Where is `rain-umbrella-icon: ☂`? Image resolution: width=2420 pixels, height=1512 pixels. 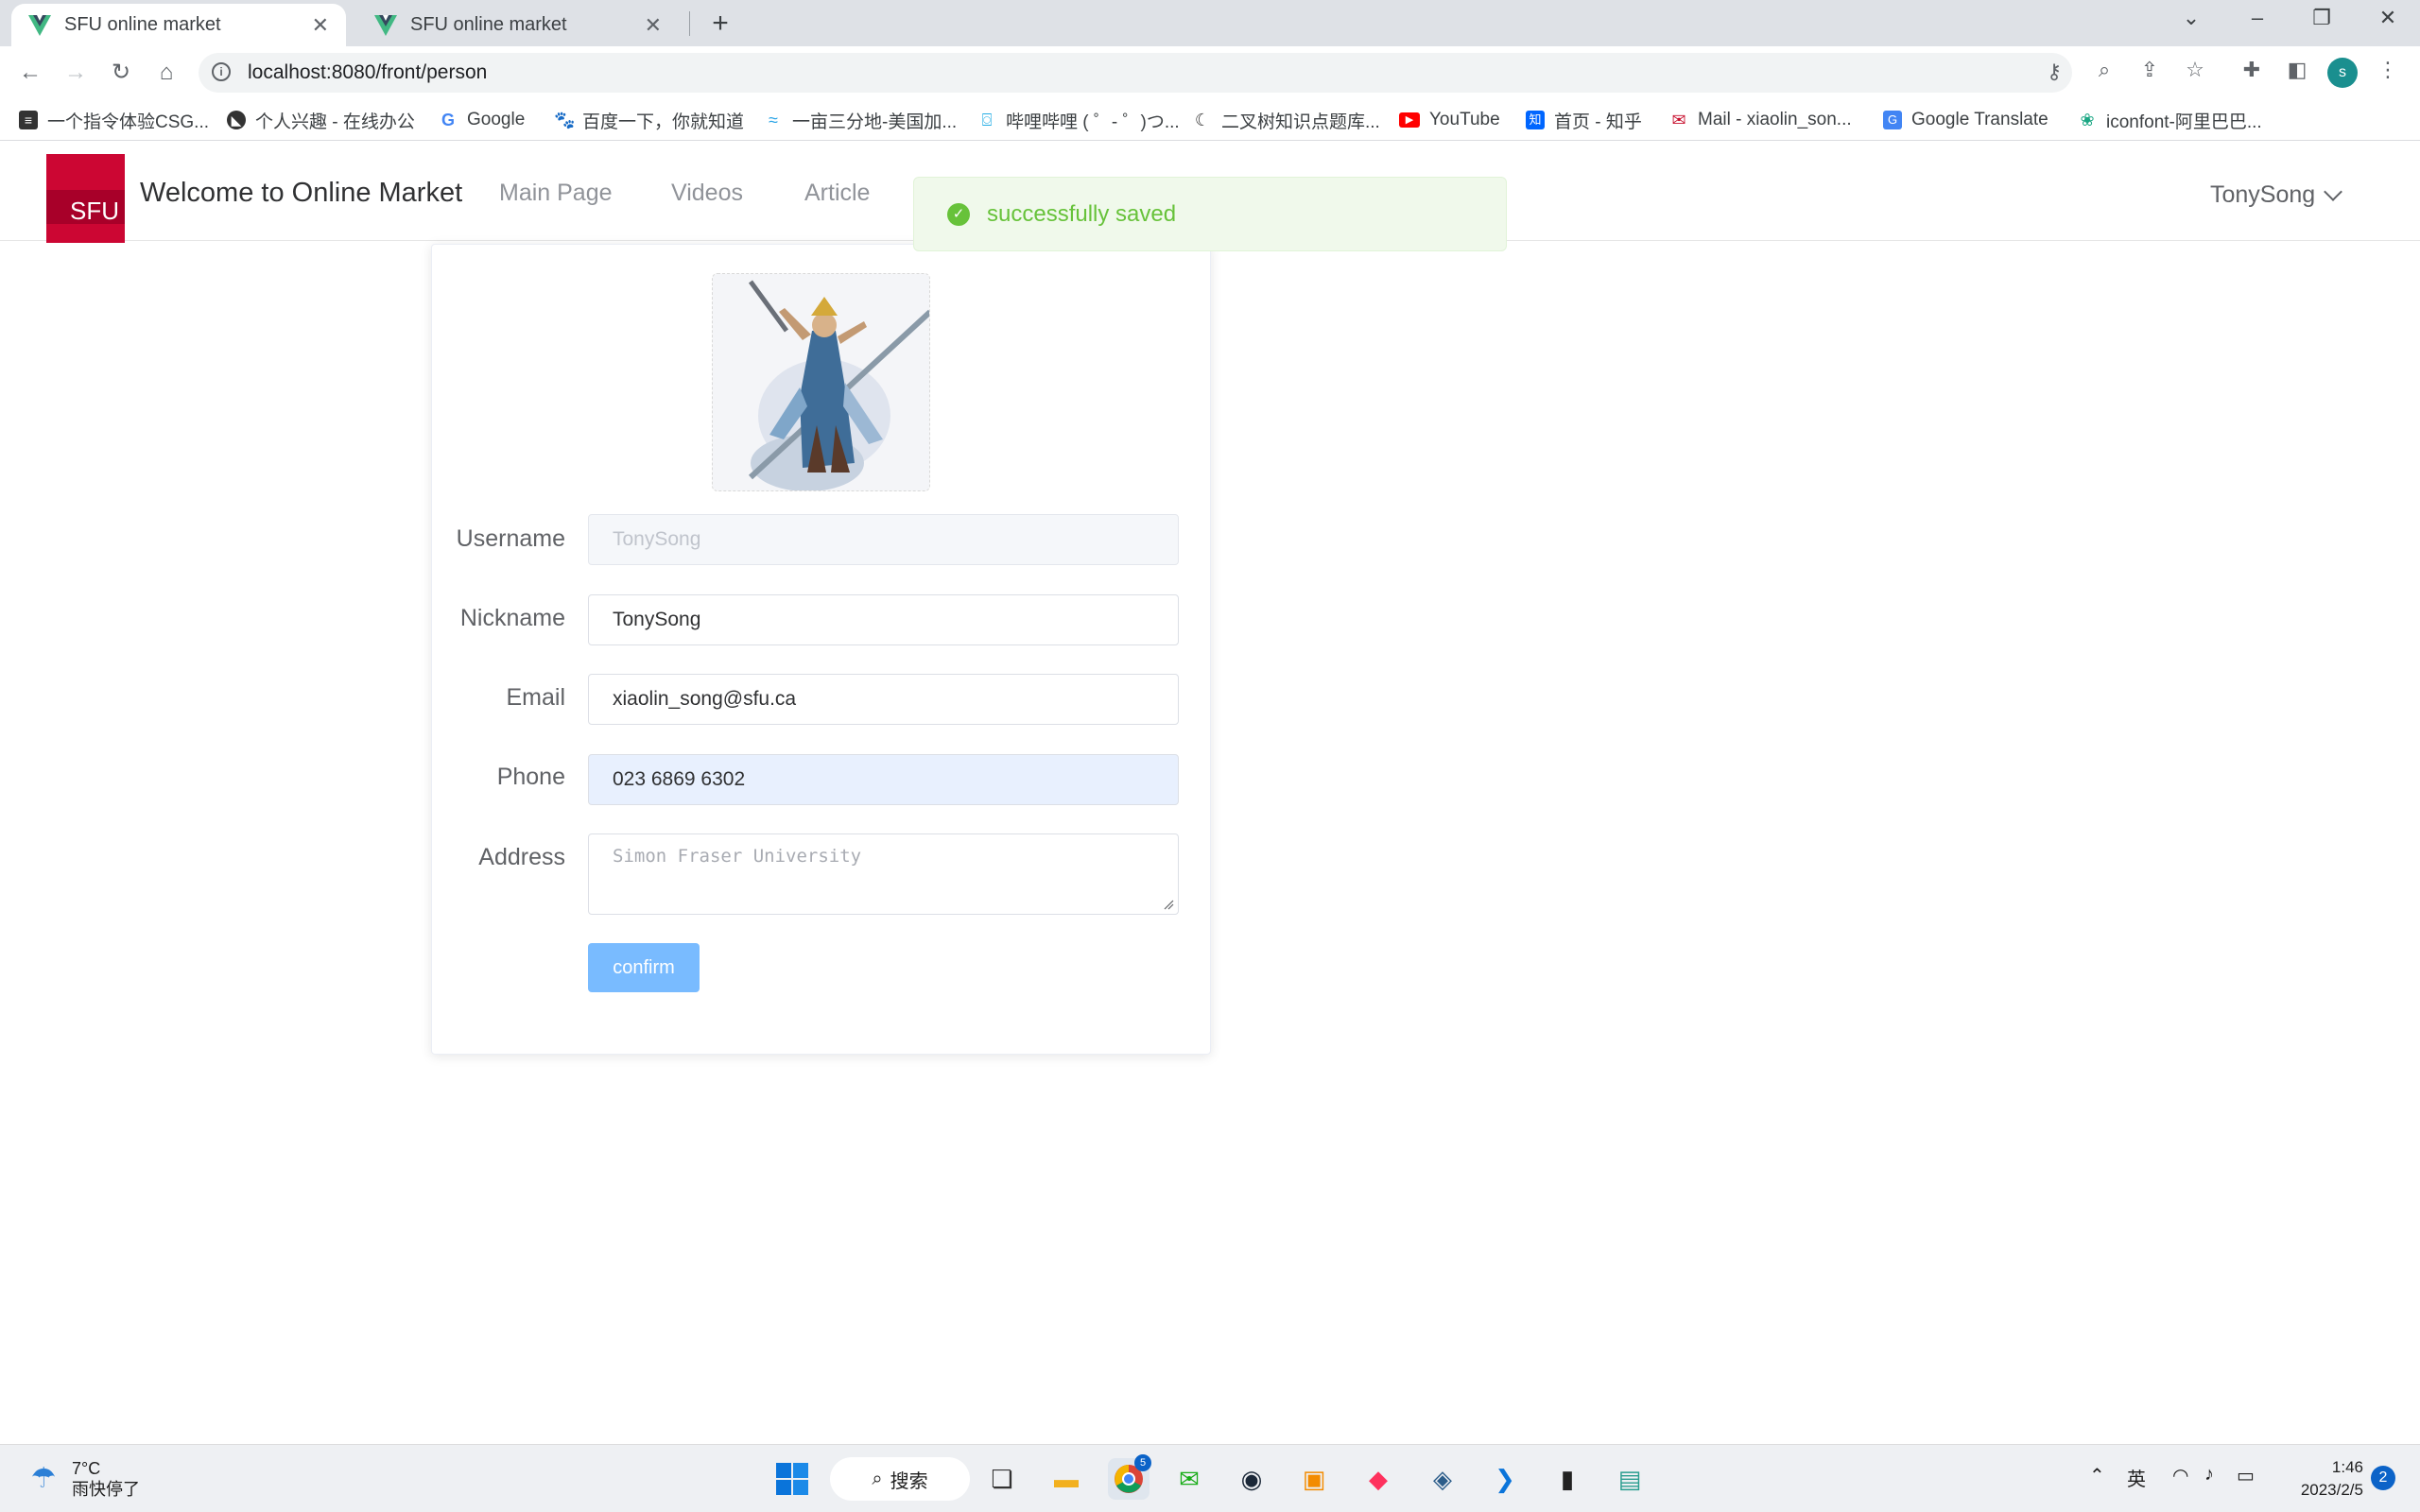 rain-umbrella-icon: ☂ is located at coordinates (43, 1478).